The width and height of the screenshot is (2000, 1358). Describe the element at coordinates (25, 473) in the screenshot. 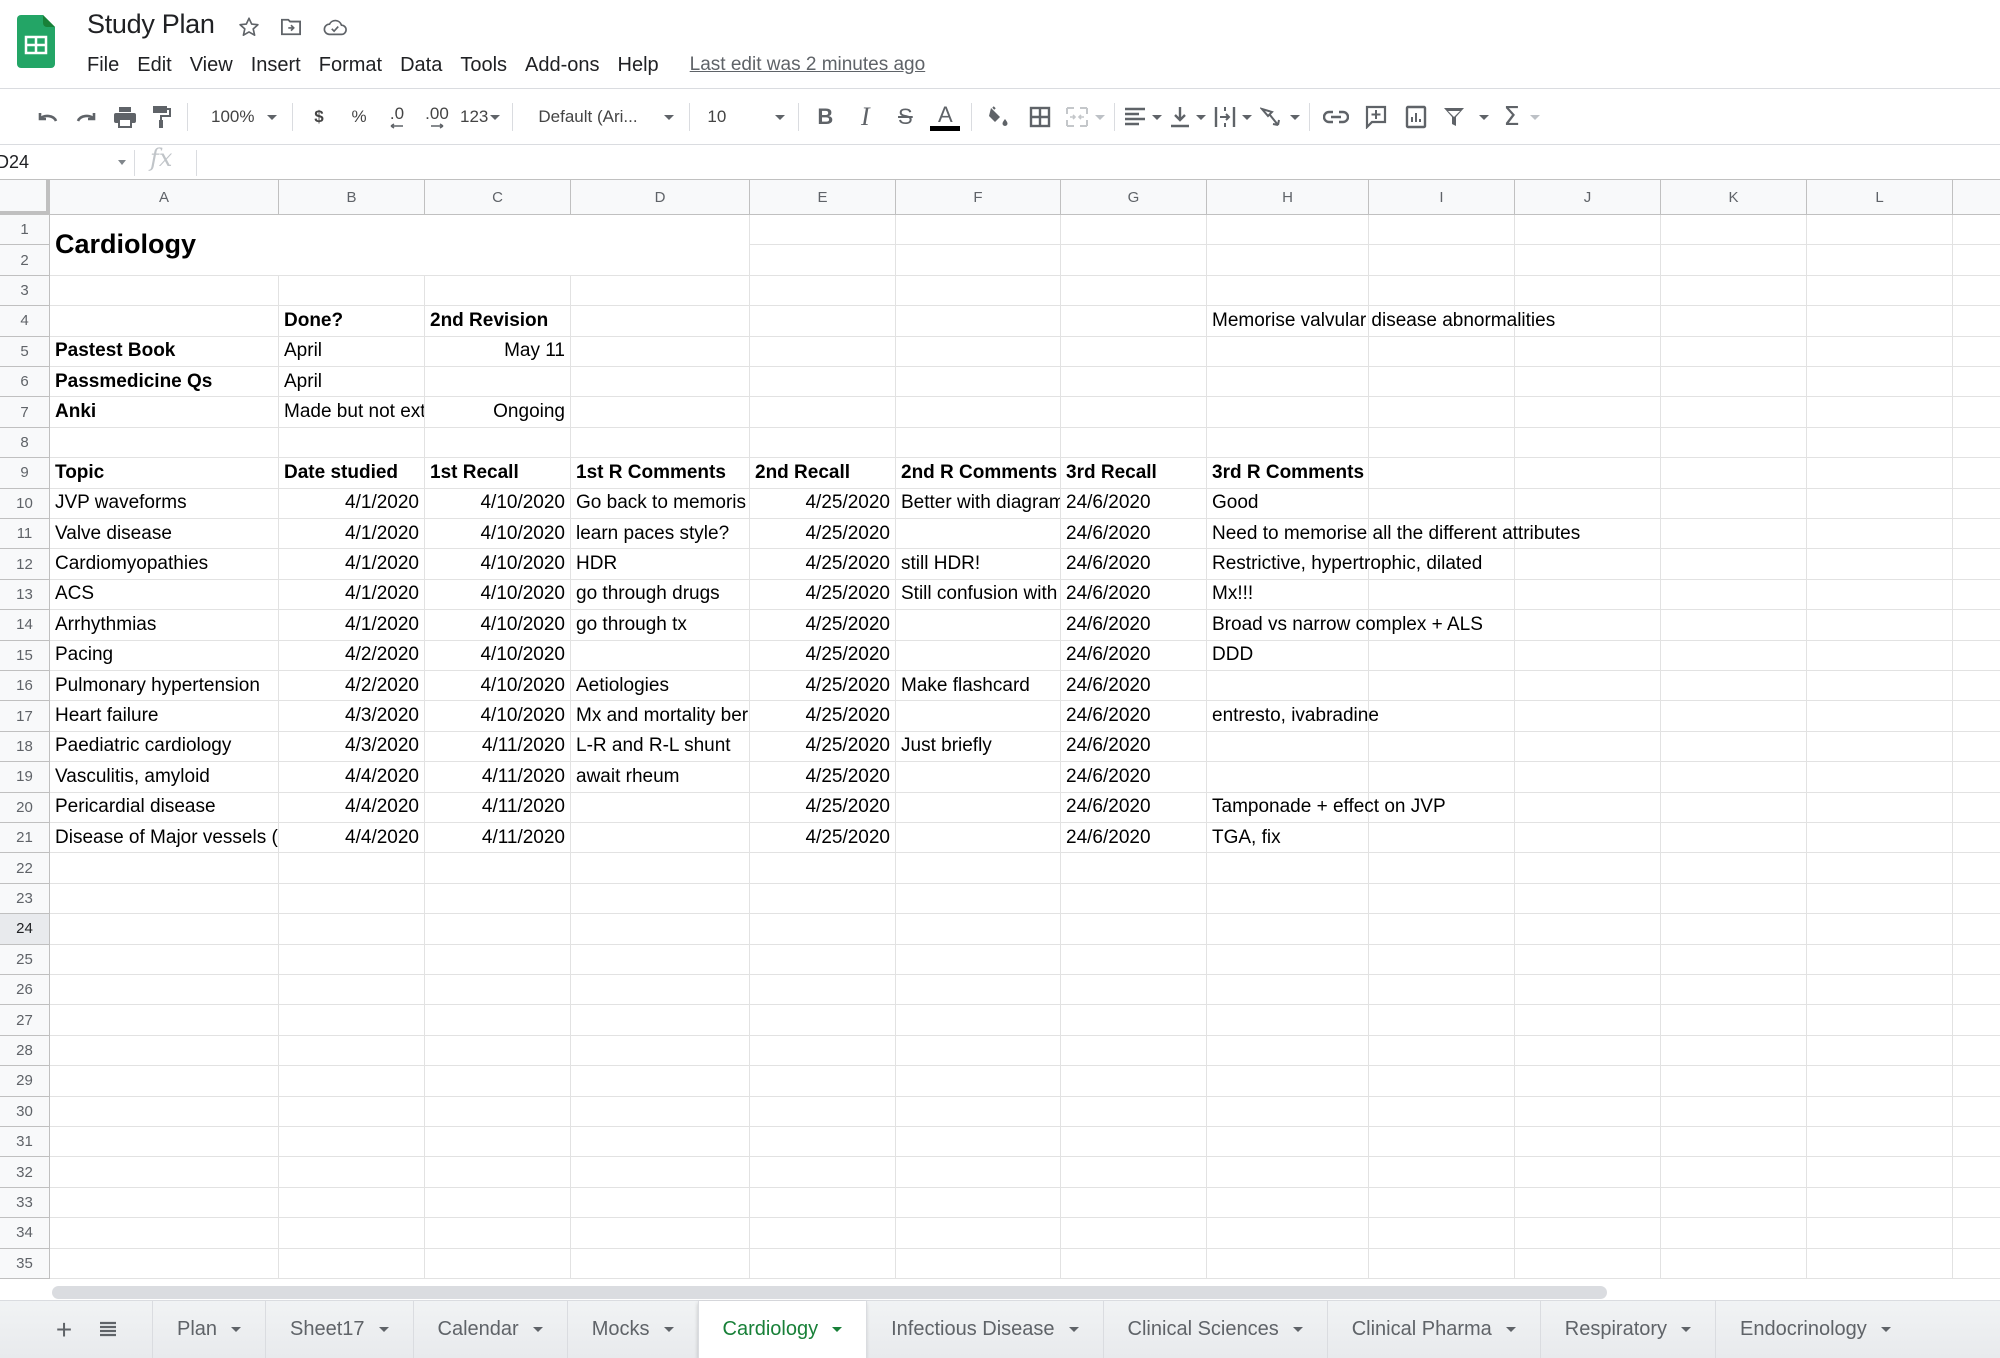

I see `row-header: 9` at that location.